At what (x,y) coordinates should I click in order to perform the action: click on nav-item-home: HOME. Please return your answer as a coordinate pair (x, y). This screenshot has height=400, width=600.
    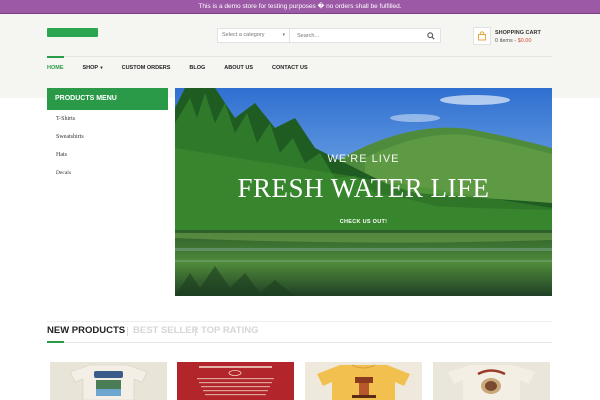
    Looking at the image, I should click on (55, 67).